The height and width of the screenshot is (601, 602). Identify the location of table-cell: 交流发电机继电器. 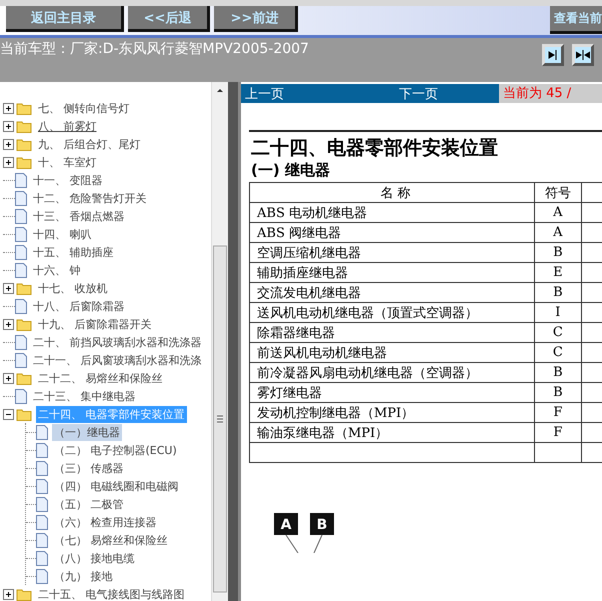
(392, 292).